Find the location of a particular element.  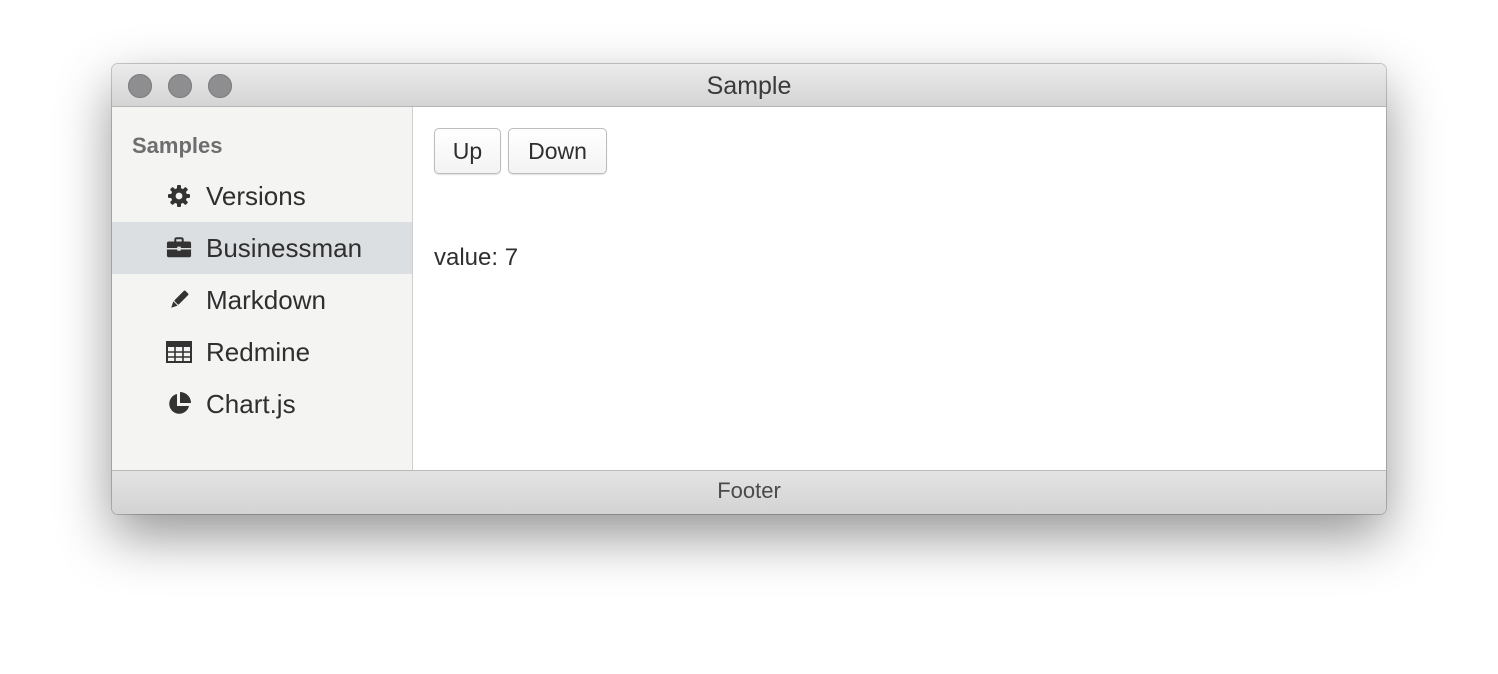

sidebar-item-markdown: Markdown is located at coordinates (262, 300).